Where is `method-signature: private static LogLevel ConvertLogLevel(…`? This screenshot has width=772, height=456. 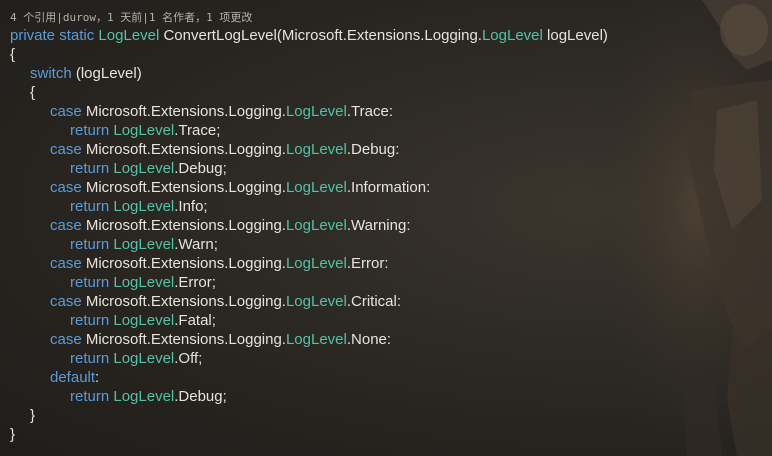
method-signature: private static LogLevel ConvertLogLevel(… is located at coordinates (380, 35).